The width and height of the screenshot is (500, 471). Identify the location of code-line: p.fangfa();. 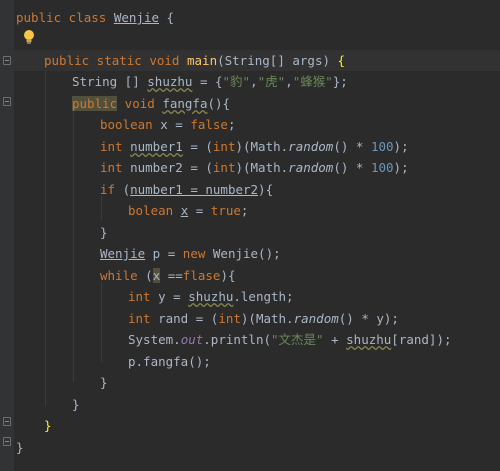
(257, 361).